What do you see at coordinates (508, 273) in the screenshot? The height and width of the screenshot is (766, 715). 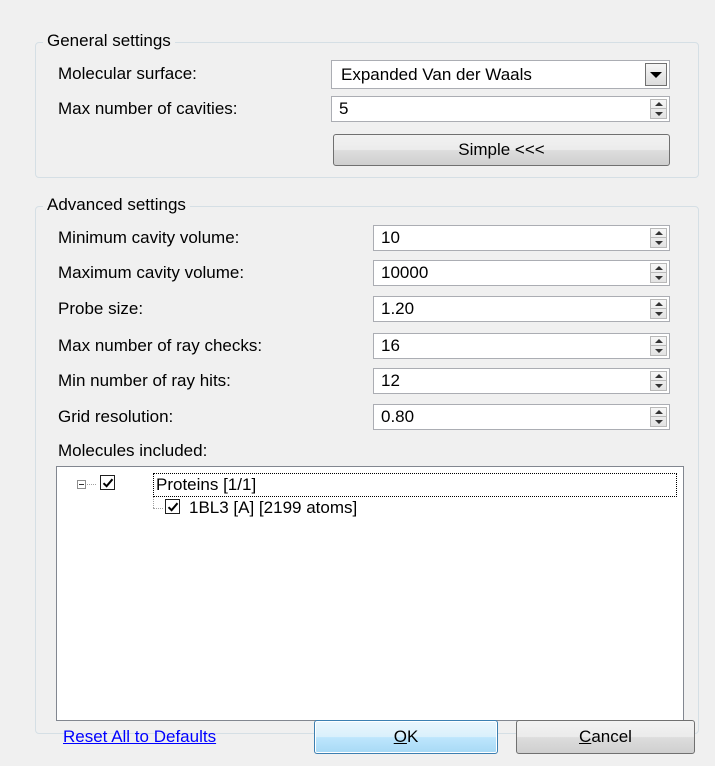 I see `max-cavity-volume-input` at bounding box center [508, 273].